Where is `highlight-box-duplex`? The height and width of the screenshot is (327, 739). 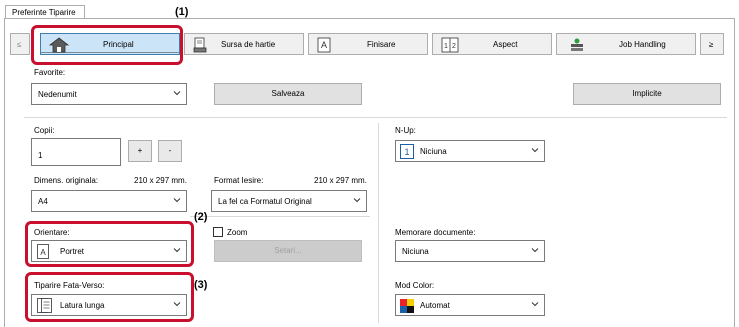
highlight-box-duplex is located at coordinates (109, 297).